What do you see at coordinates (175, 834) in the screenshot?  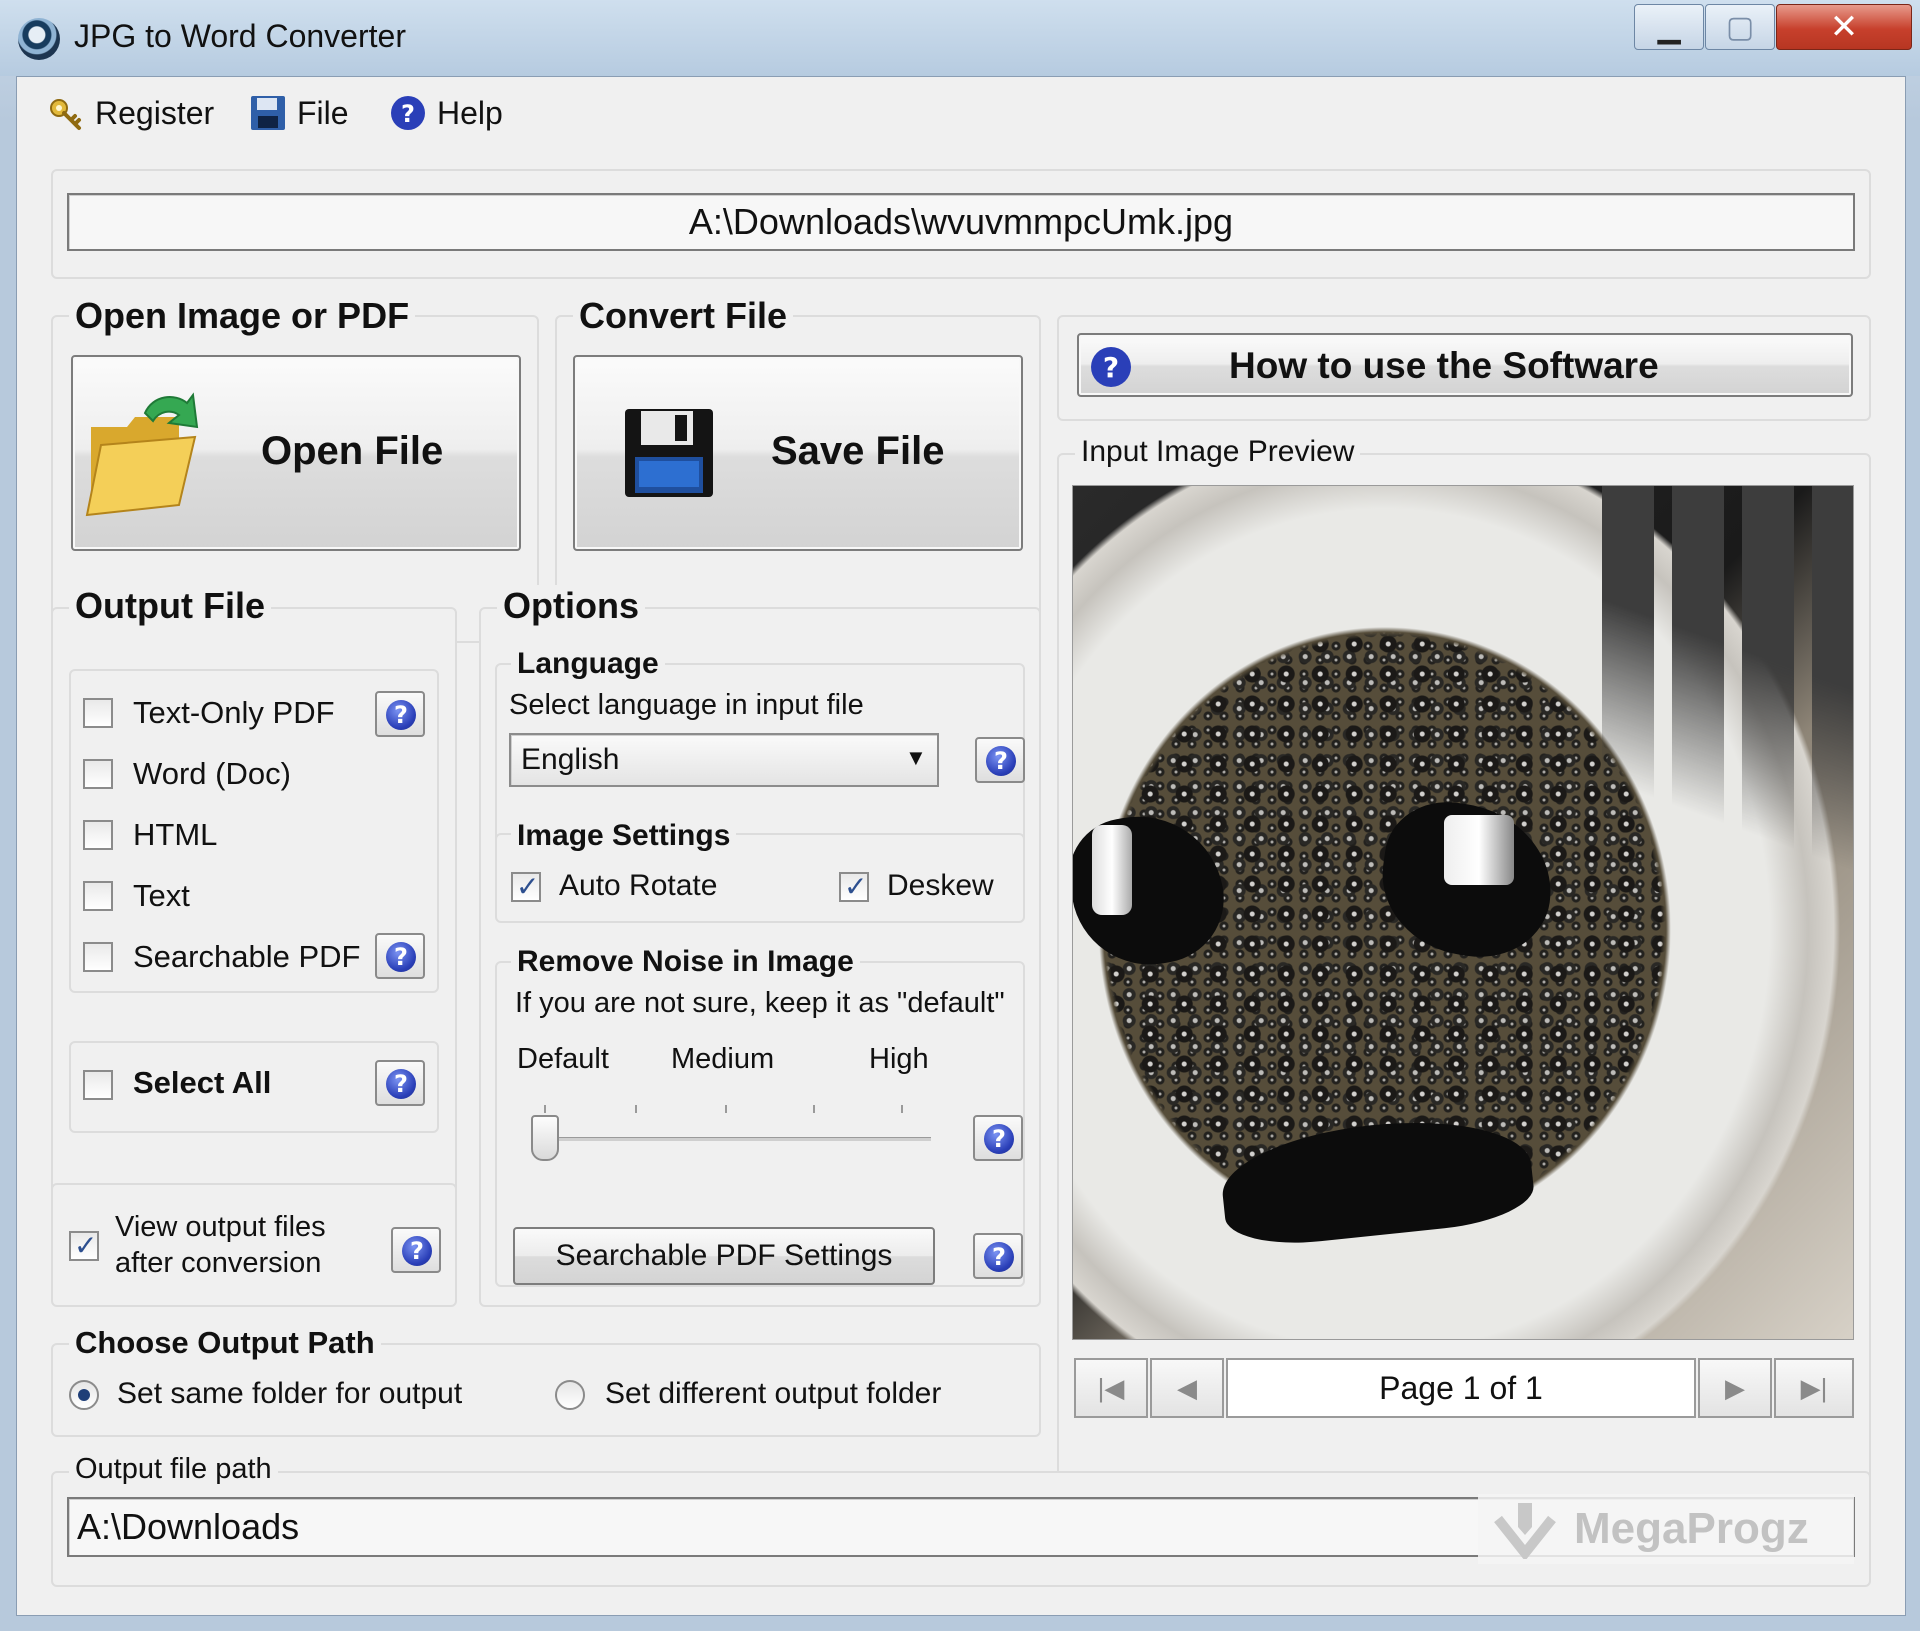 I see `html-label: HTML` at bounding box center [175, 834].